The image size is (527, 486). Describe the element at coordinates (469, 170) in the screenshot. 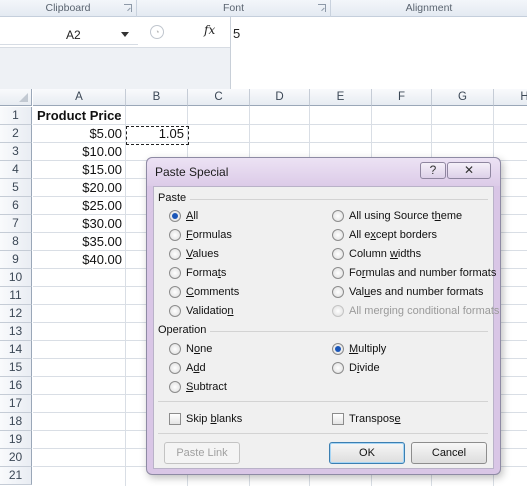

I see `close-button: ✕` at that location.